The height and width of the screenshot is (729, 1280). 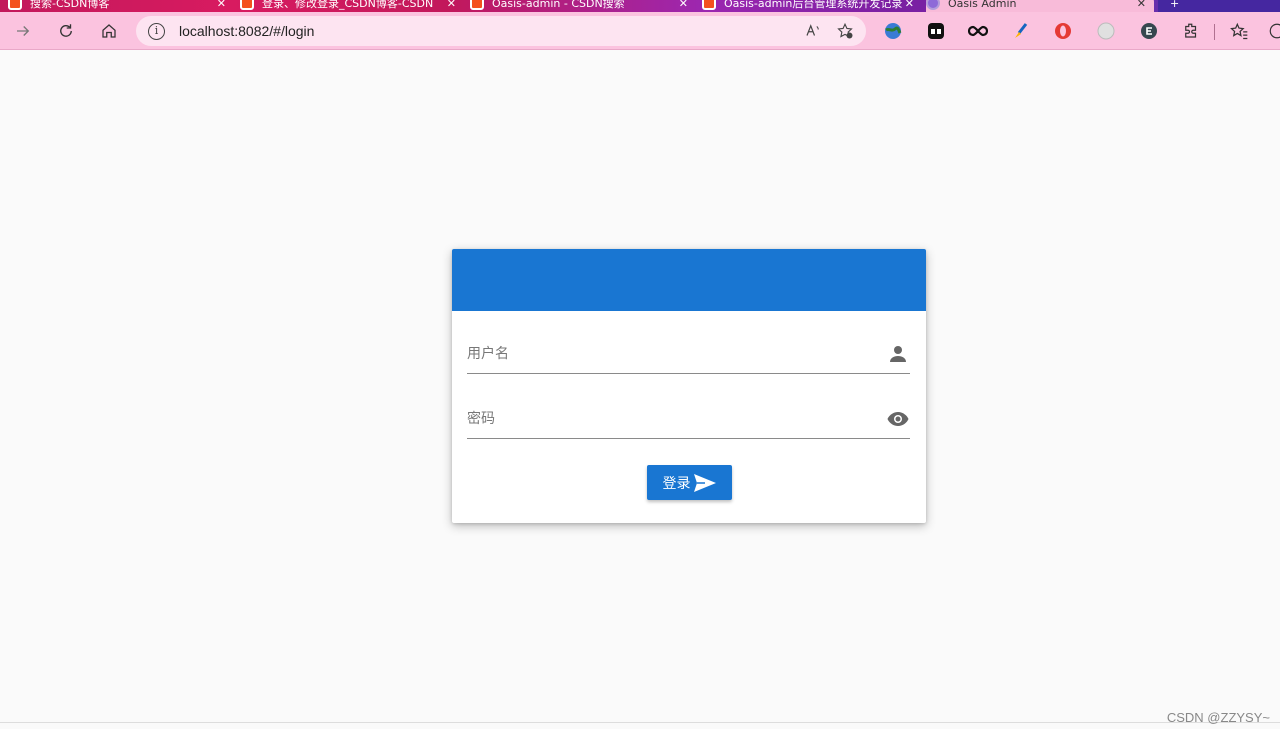 I want to click on toolbar-separator, so click(x=1214, y=32).